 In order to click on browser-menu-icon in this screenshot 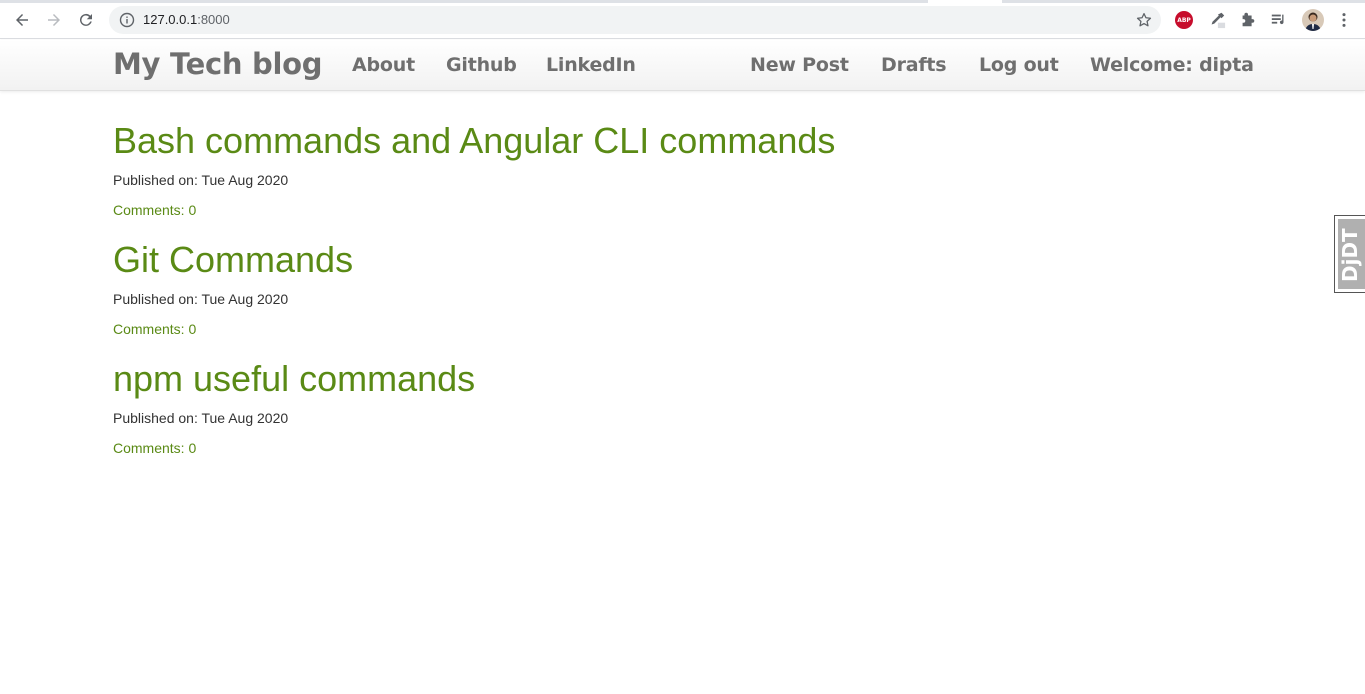, I will do `click(1344, 20)`.